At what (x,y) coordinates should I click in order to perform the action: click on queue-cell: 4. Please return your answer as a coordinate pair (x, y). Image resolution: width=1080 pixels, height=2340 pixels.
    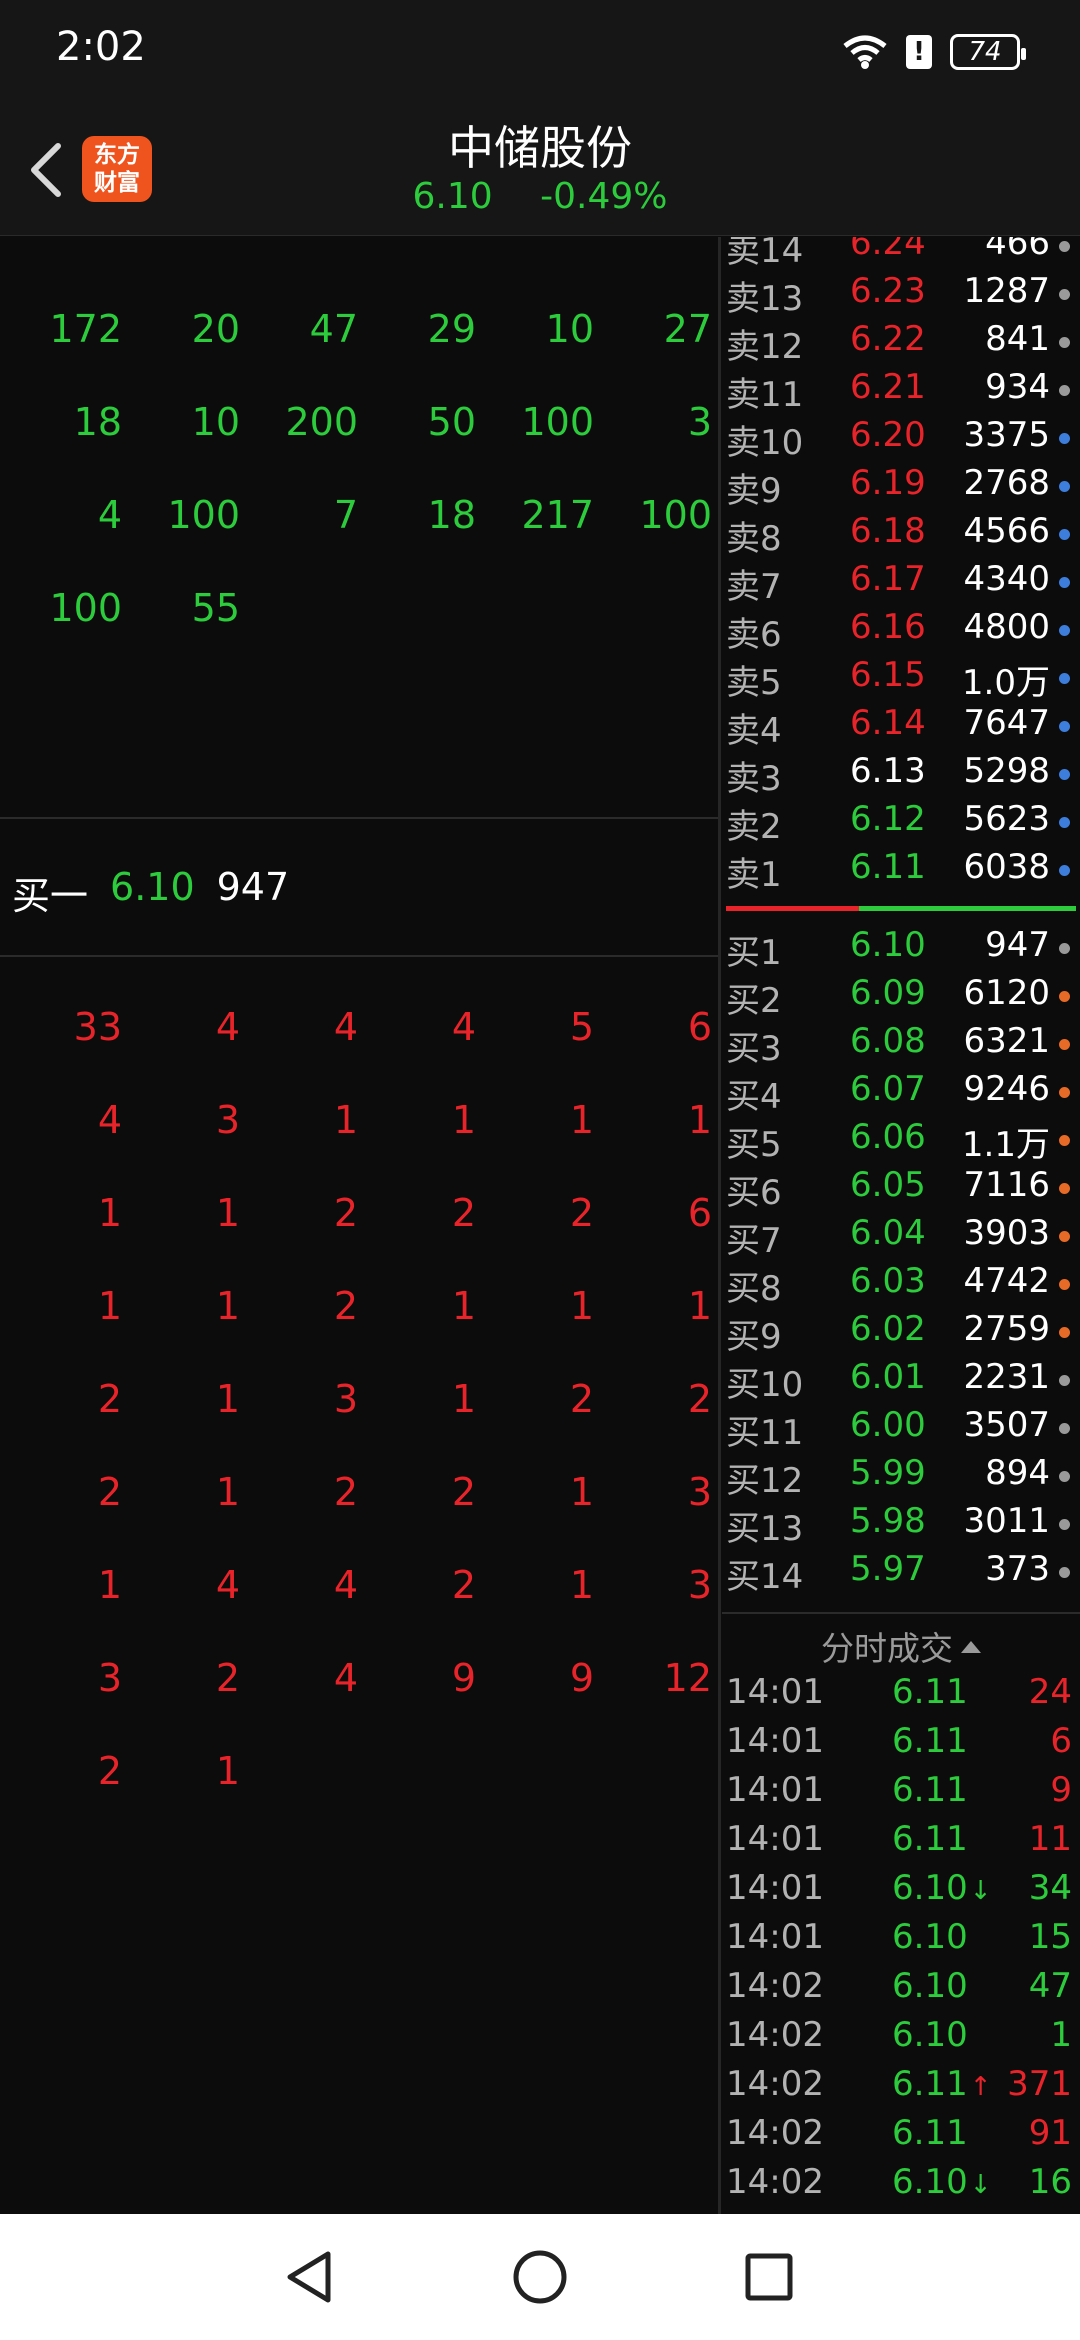
    Looking at the image, I should click on (345, 1585).